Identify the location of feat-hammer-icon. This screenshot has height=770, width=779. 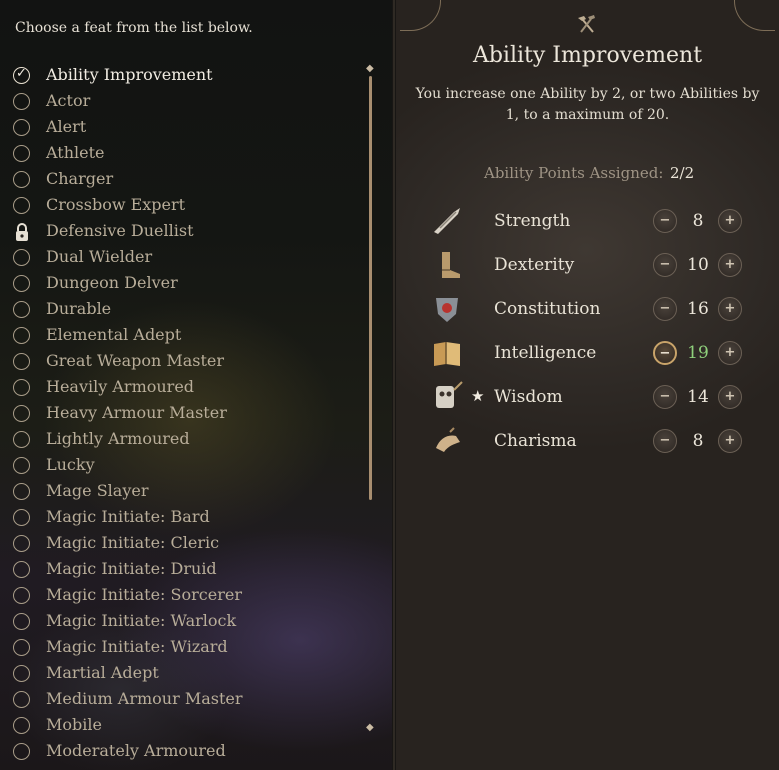
(586, 24).